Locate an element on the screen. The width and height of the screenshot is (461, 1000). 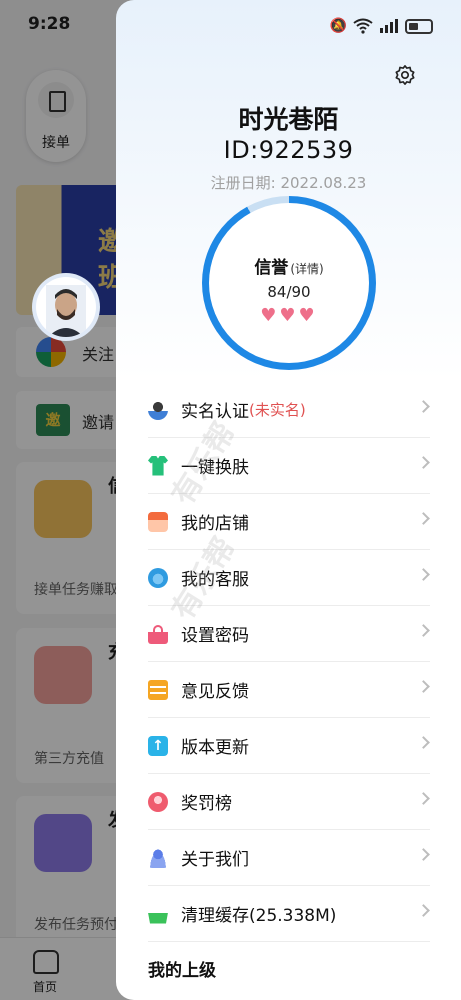
gear-icon is located at coordinates (405, 75).